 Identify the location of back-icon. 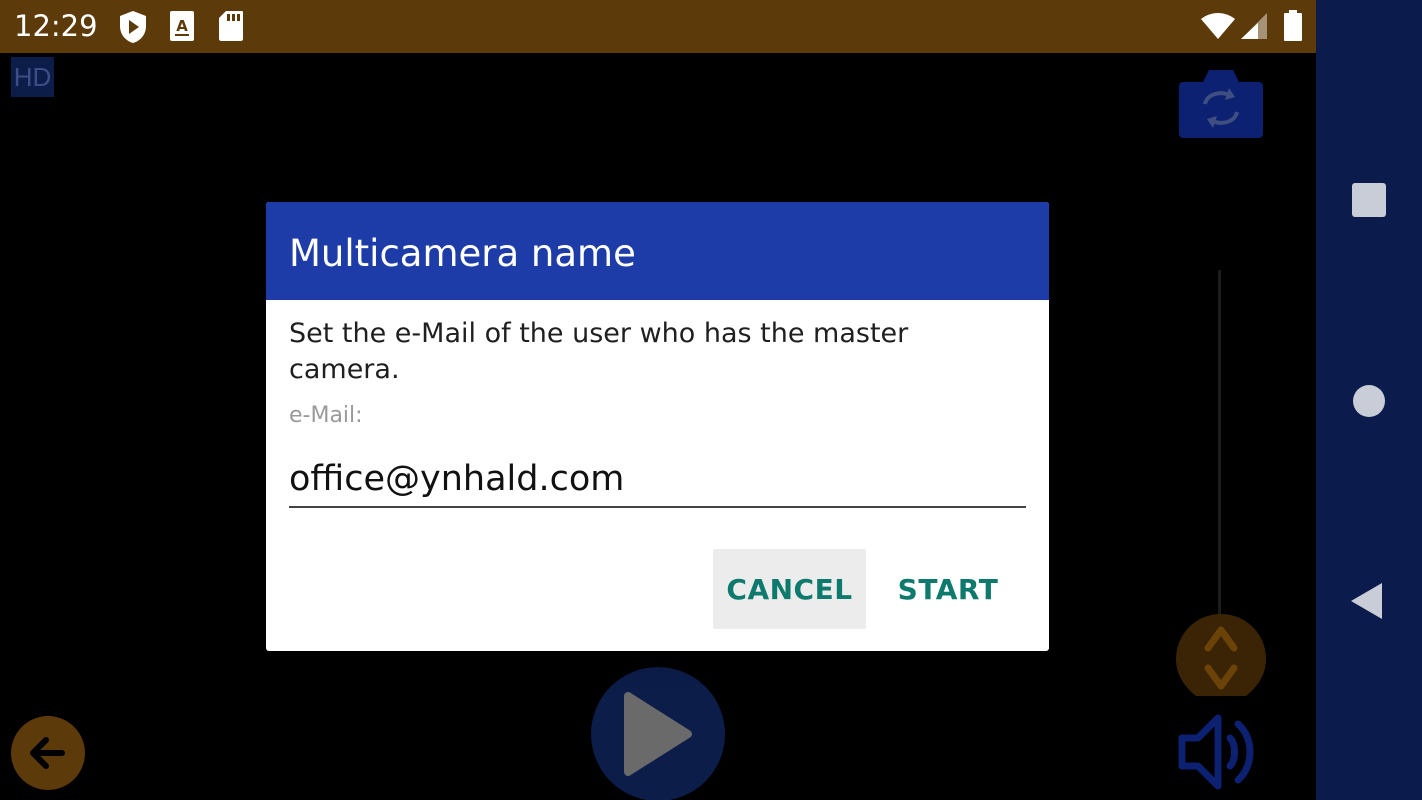
(1367, 603).